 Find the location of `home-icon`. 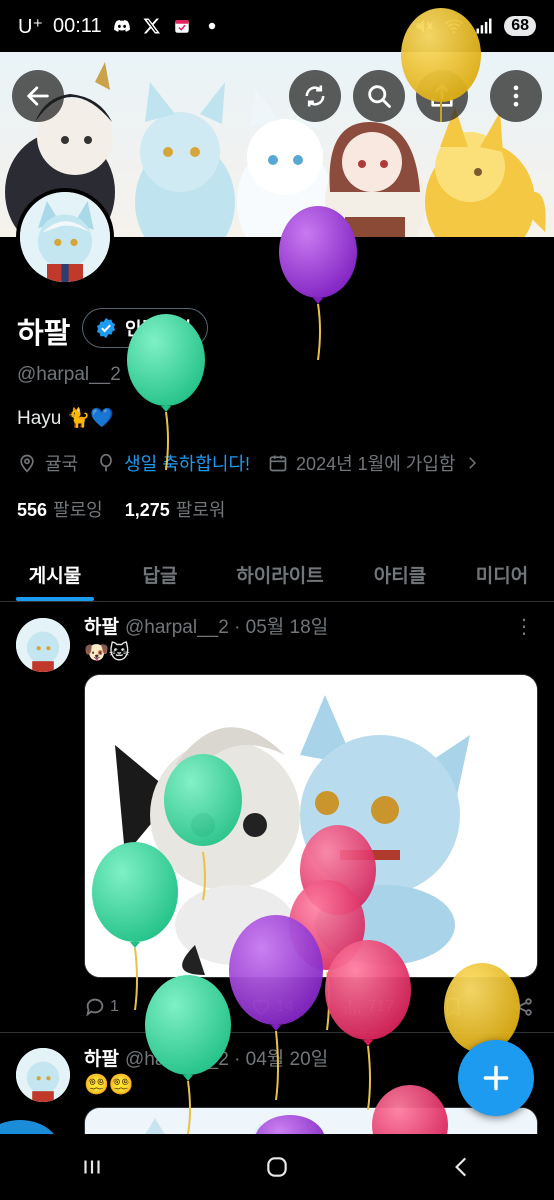

home-icon is located at coordinates (277, 1167).